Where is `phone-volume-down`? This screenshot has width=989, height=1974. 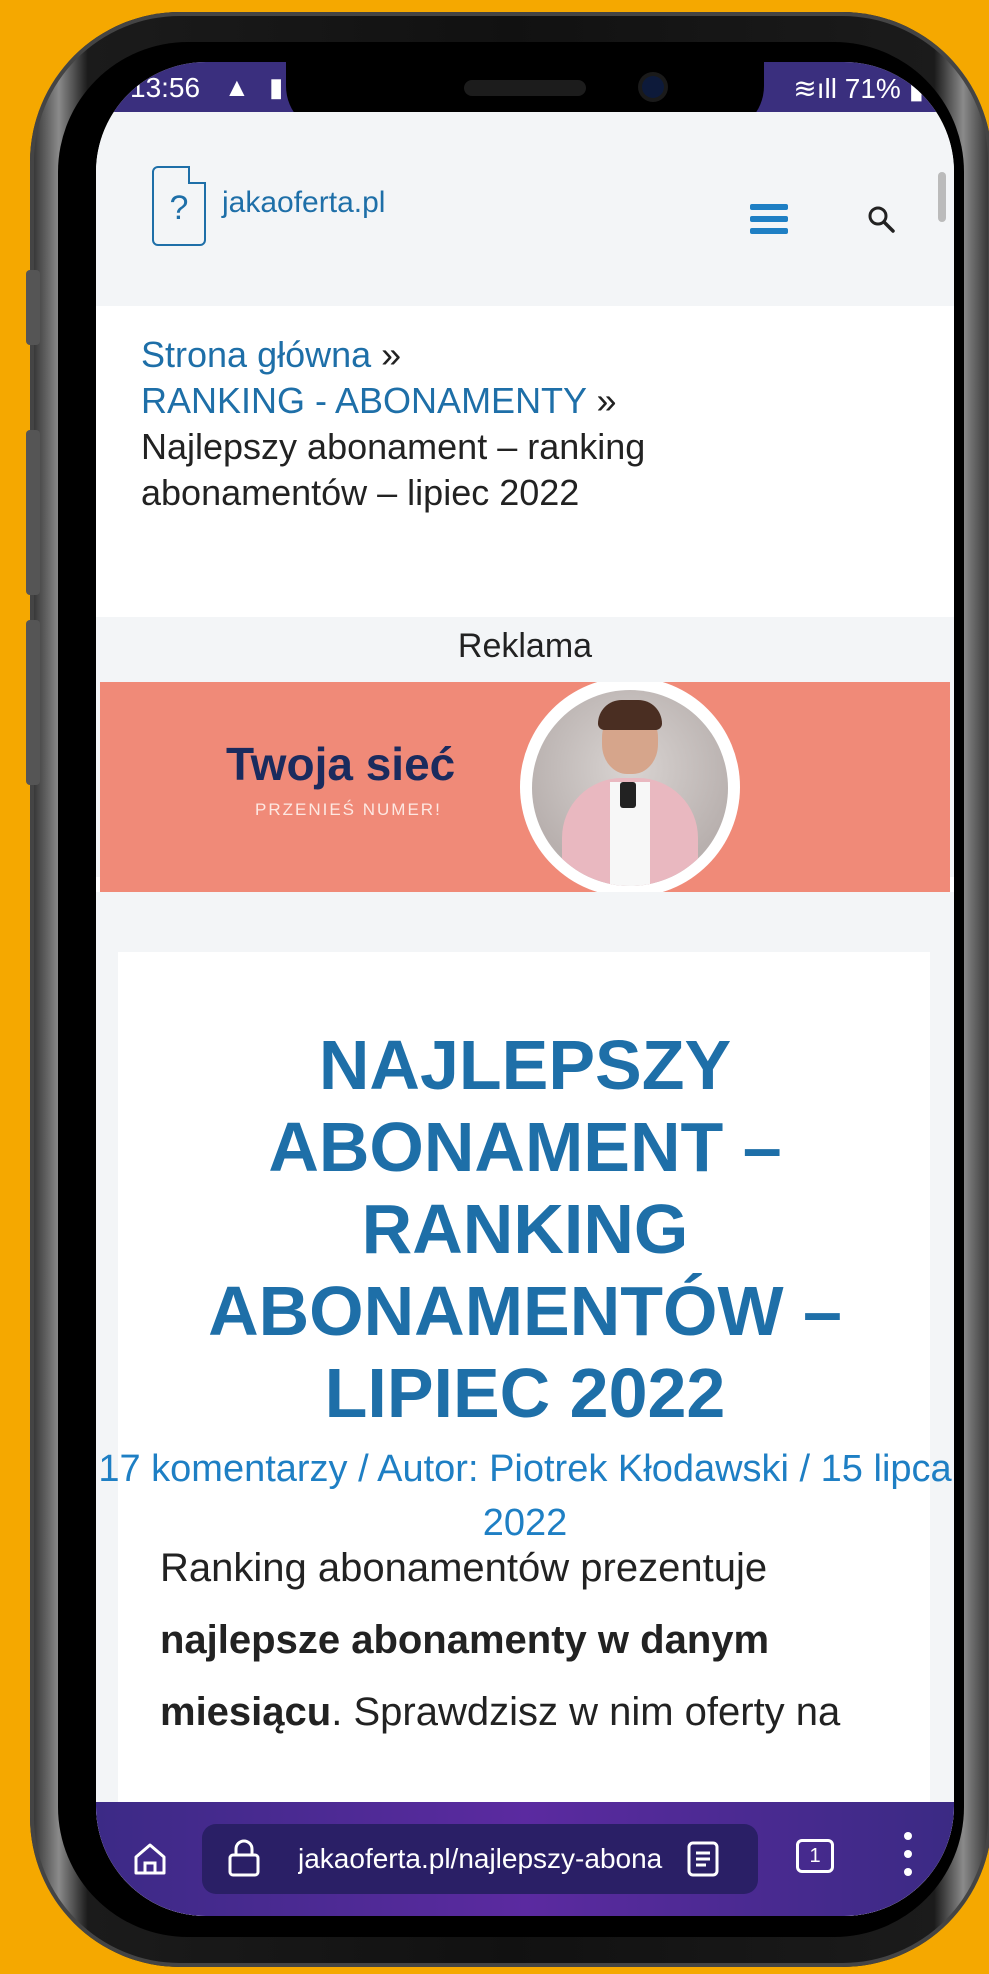 phone-volume-down is located at coordinates (33, 702).